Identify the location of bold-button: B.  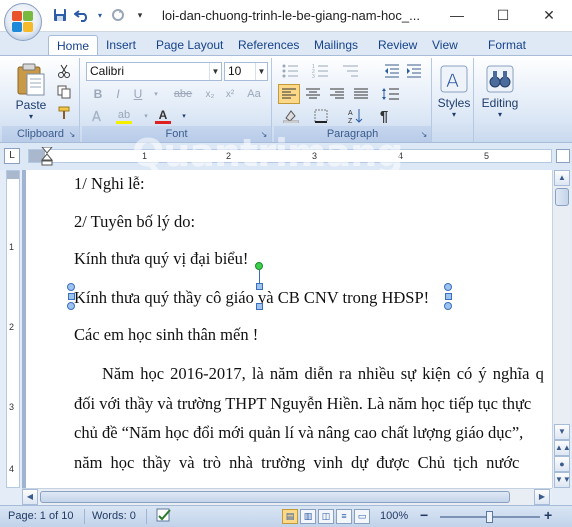
(98, 94).